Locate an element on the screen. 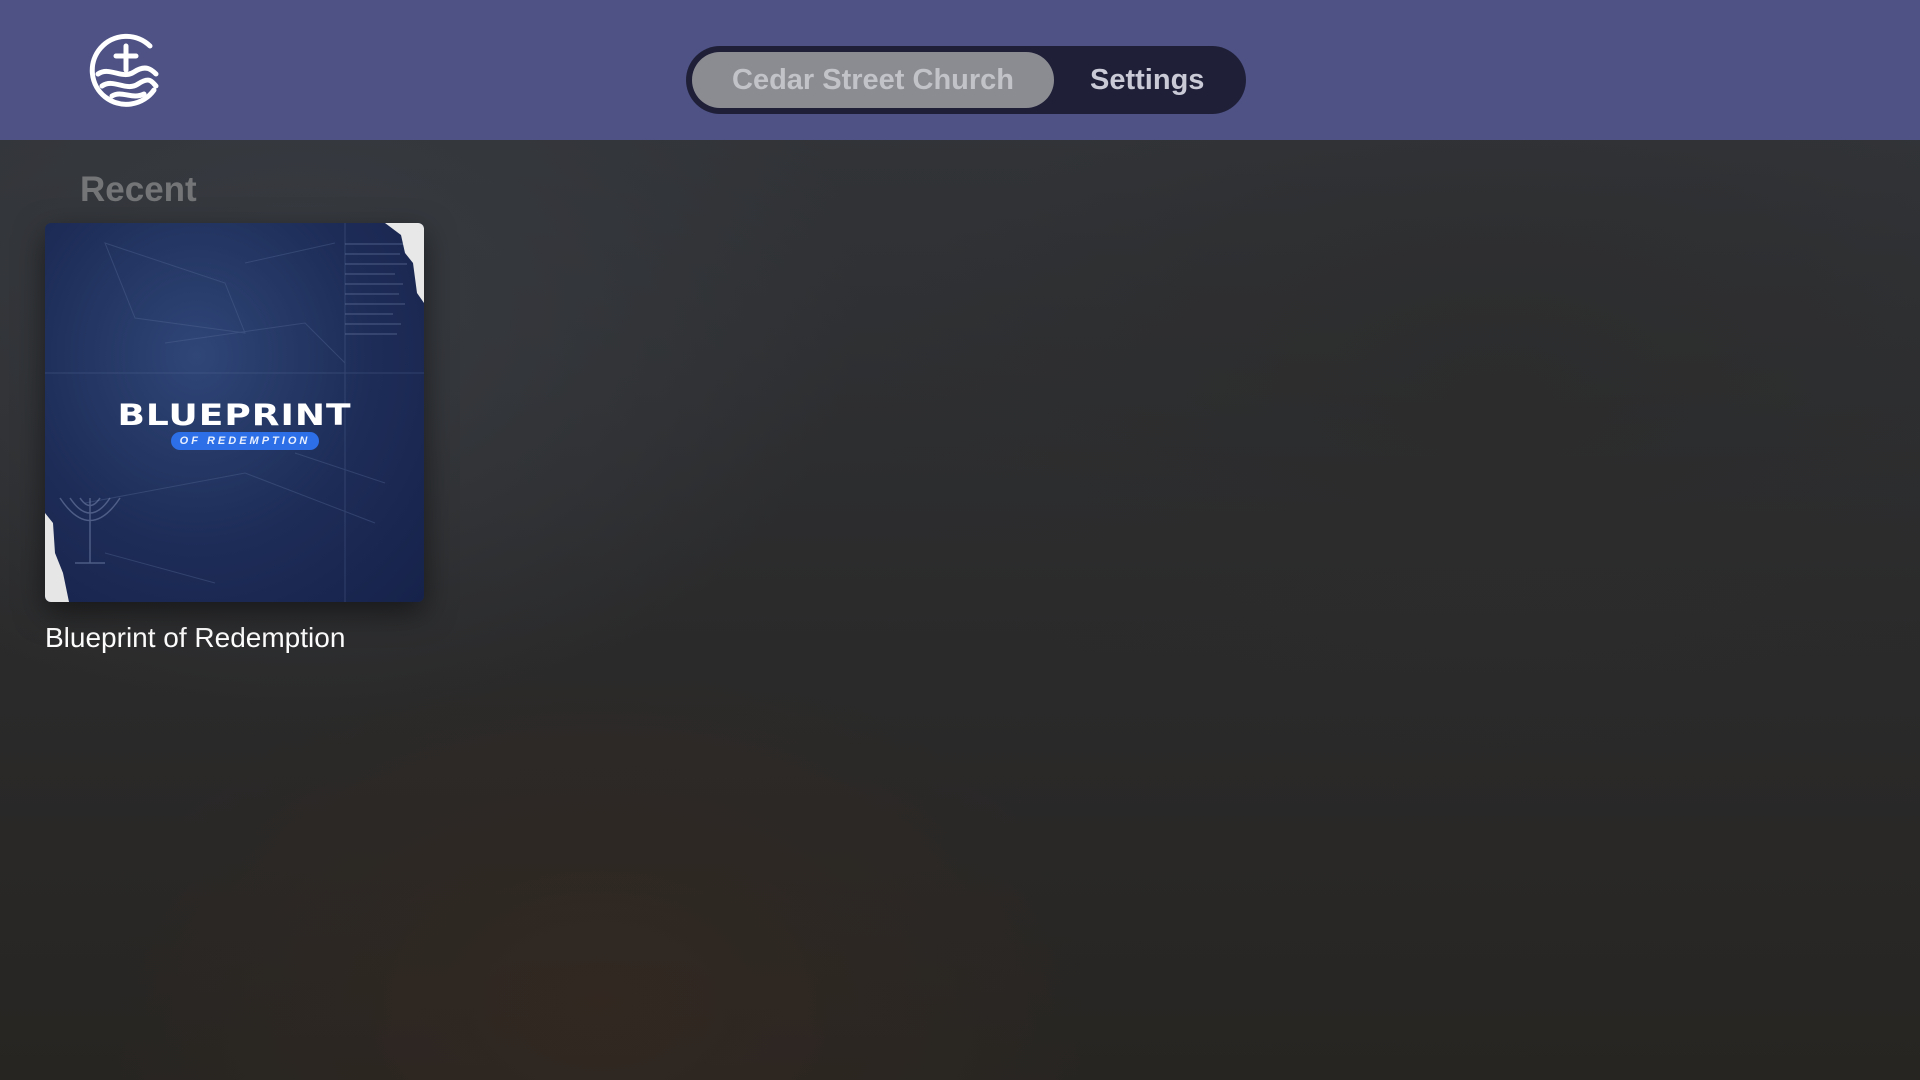 This screenshot has width=1920, height=1080. tab-cedar-street-church: Cedar Street Church is located at coordinates (873, 80).